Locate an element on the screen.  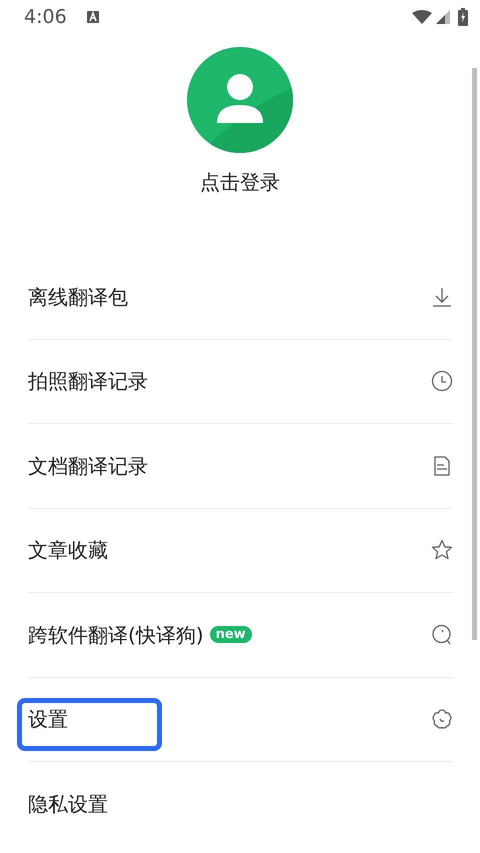
menu-item: 隐私设置 is located at coordinates (68, 804).